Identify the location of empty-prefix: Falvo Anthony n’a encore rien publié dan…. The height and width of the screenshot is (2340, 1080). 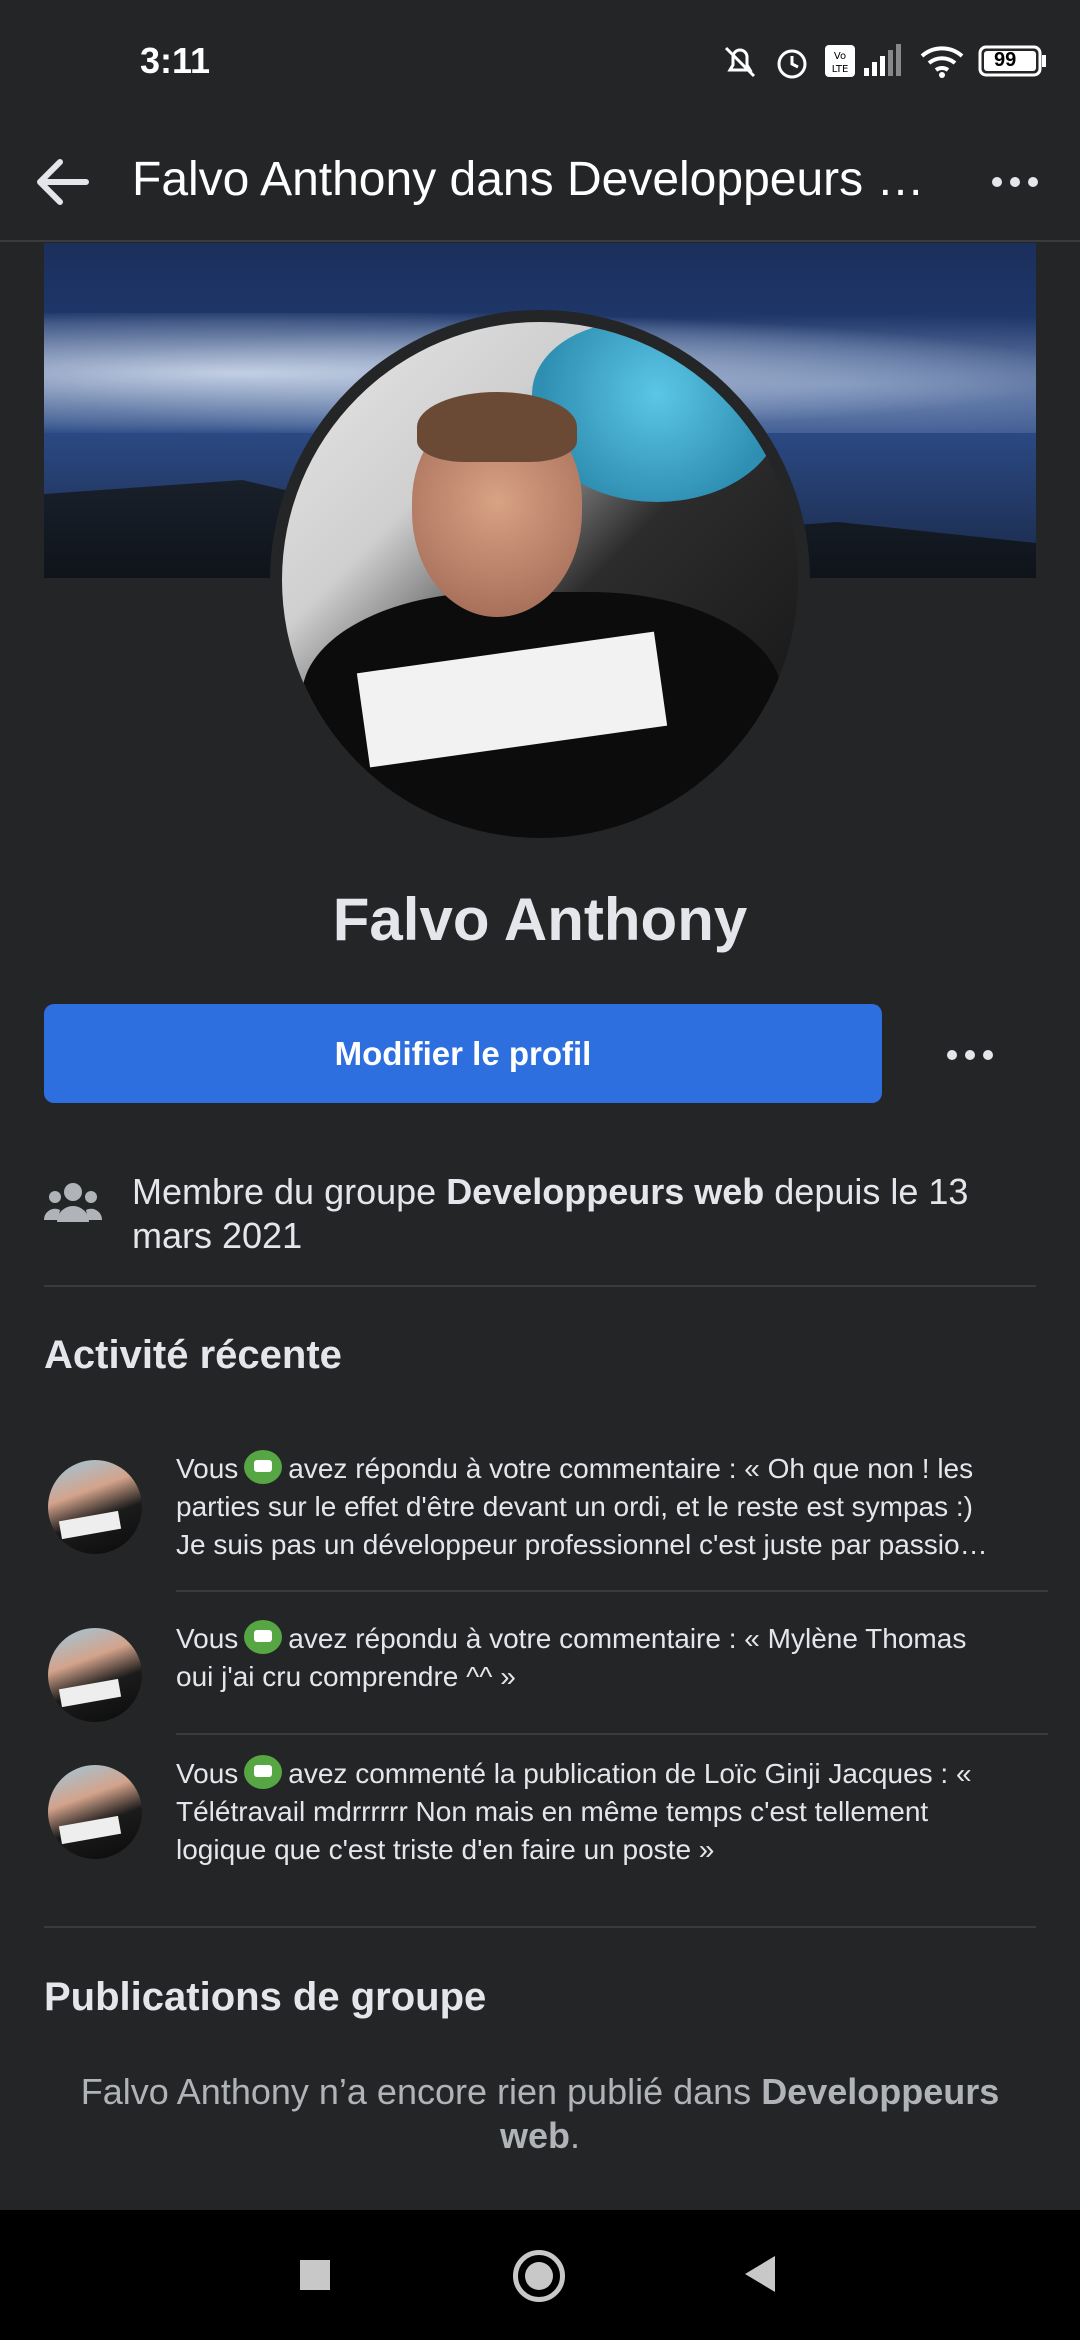
(421, 2091).